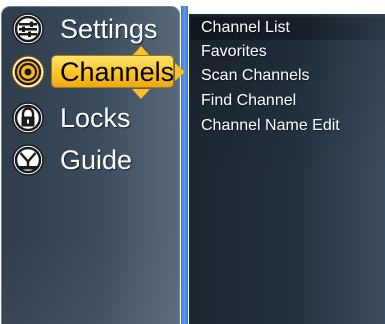  What do you see at coordinates (28, 160) in the screenshot?
I see `guide-dish-icon` at bounding box center [28, 160].